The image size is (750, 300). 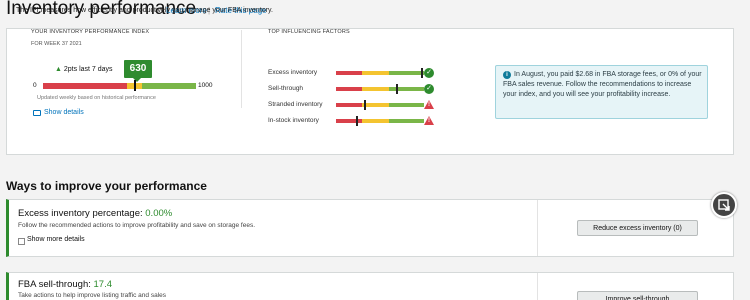 I want to click on factor-bar-sell-through, so click(x=380, y=89).